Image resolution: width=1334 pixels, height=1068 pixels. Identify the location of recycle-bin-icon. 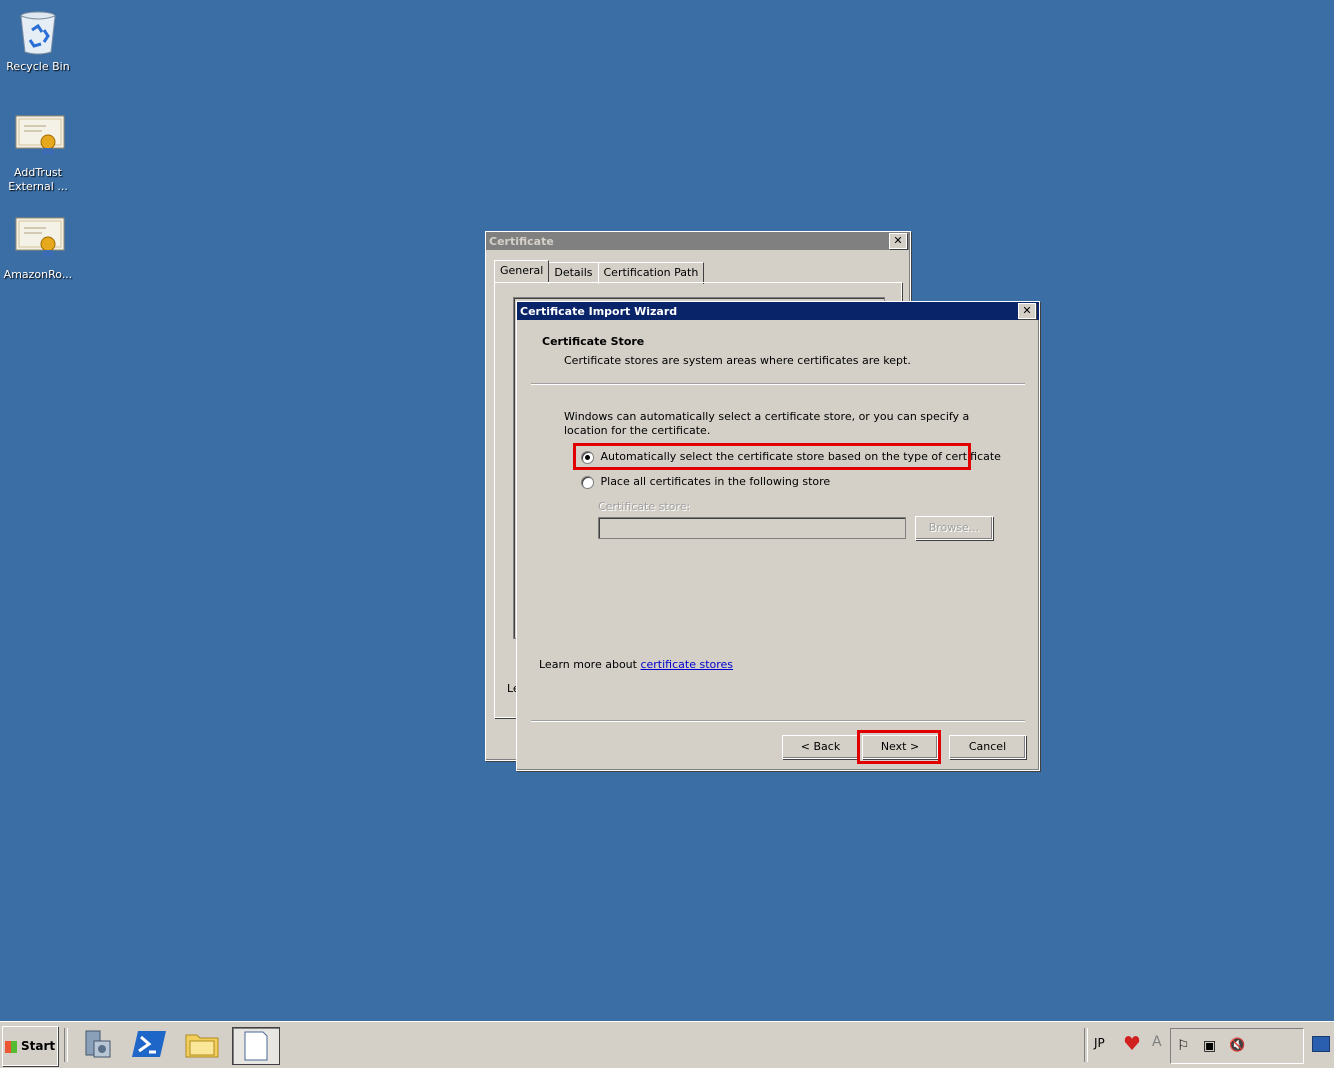
(38, 32).